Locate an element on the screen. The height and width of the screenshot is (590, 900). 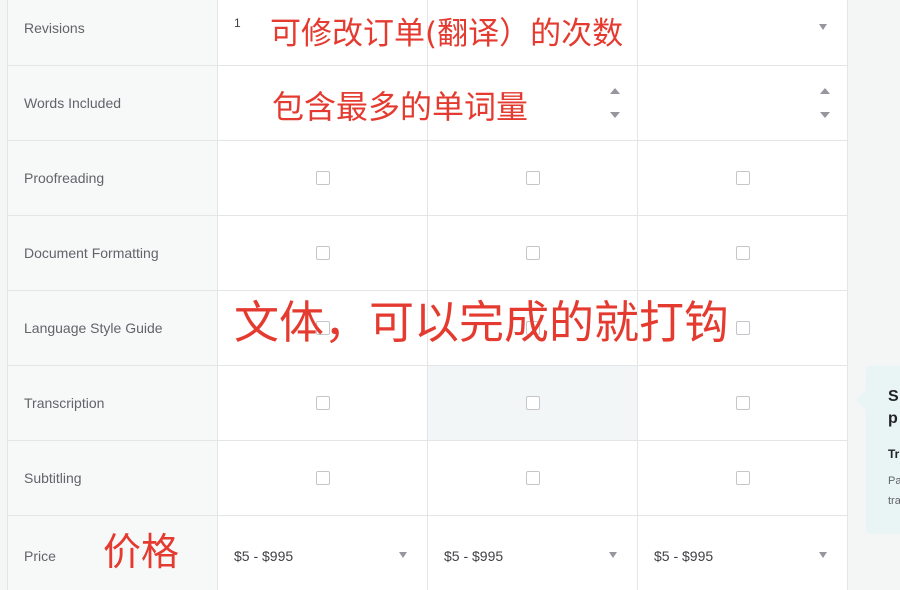
cell-transcription-premium is located at coordinates (743, 403).